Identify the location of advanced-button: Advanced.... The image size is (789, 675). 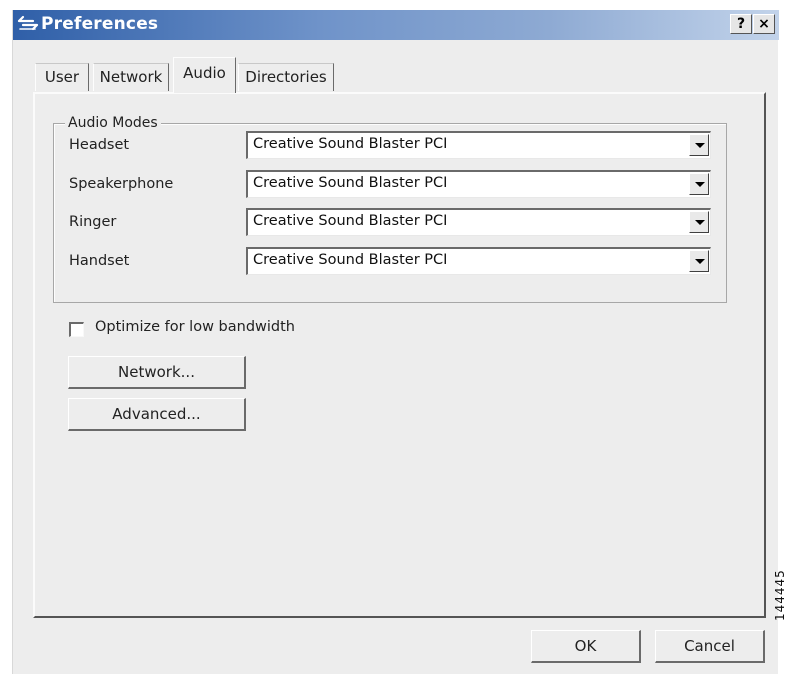
(157, 414).